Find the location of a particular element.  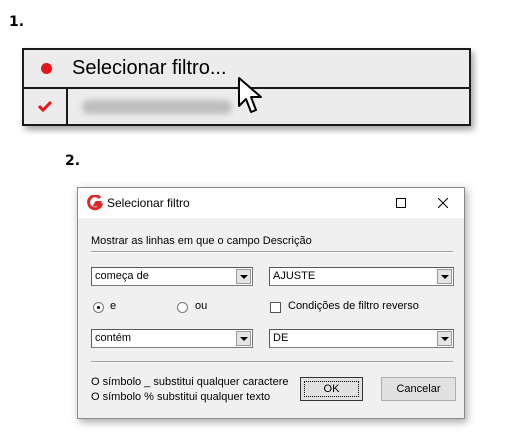

cancel-button-label: Cancelar is located at coordinates (418, 389).